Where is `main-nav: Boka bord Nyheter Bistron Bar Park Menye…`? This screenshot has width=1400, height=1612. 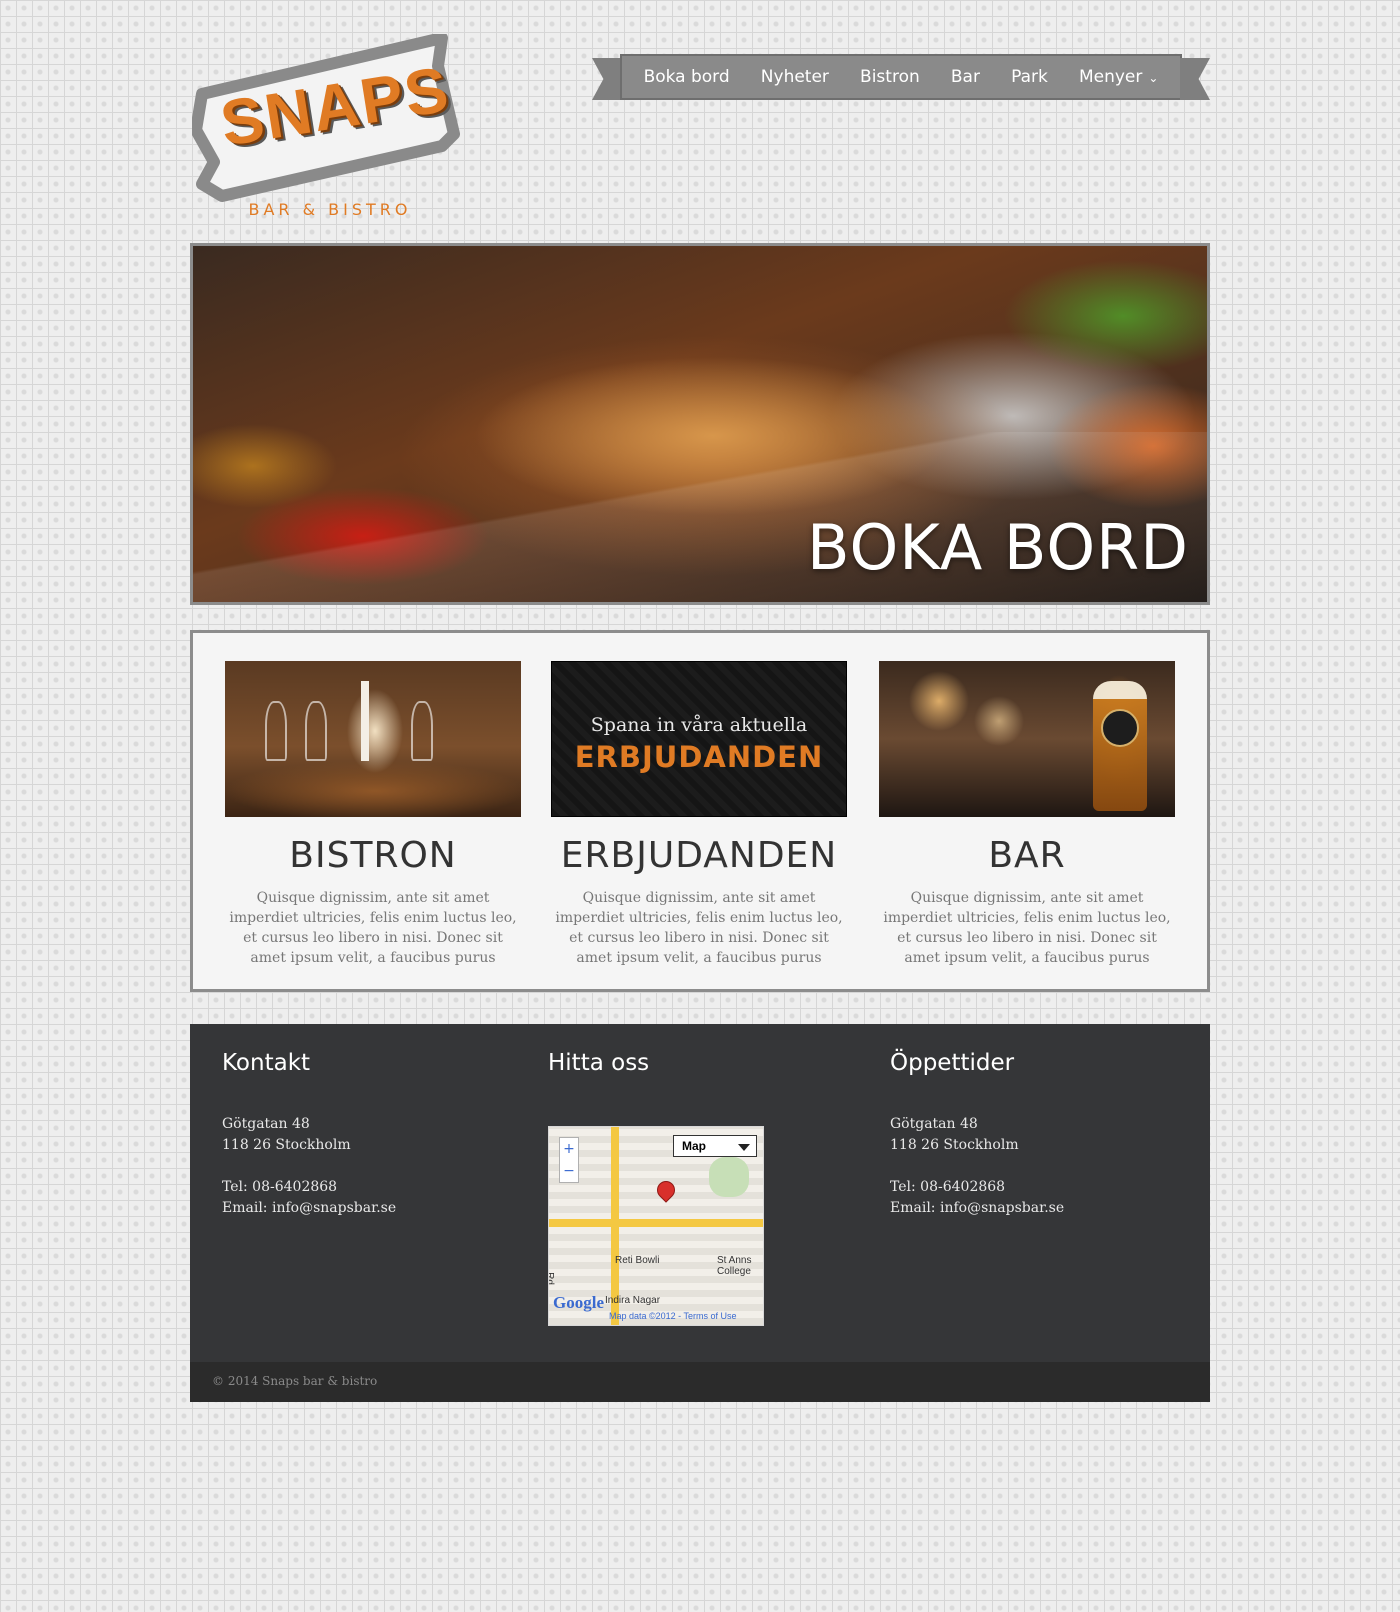 main-nav: Boka bord Nyheter Bistron Bar Park Menye… is located at coordinates (901, 77).